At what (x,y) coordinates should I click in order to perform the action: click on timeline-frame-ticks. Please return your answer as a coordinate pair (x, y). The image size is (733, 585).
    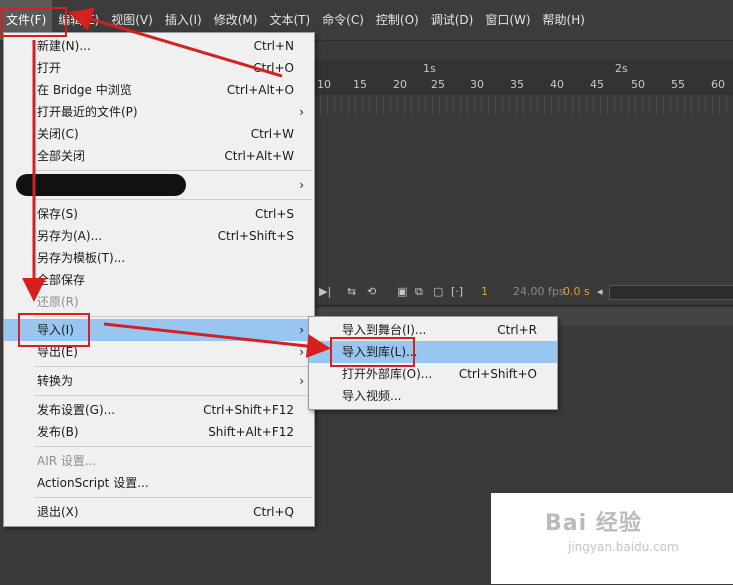
    Looking at the image, I should click on (523, 105).